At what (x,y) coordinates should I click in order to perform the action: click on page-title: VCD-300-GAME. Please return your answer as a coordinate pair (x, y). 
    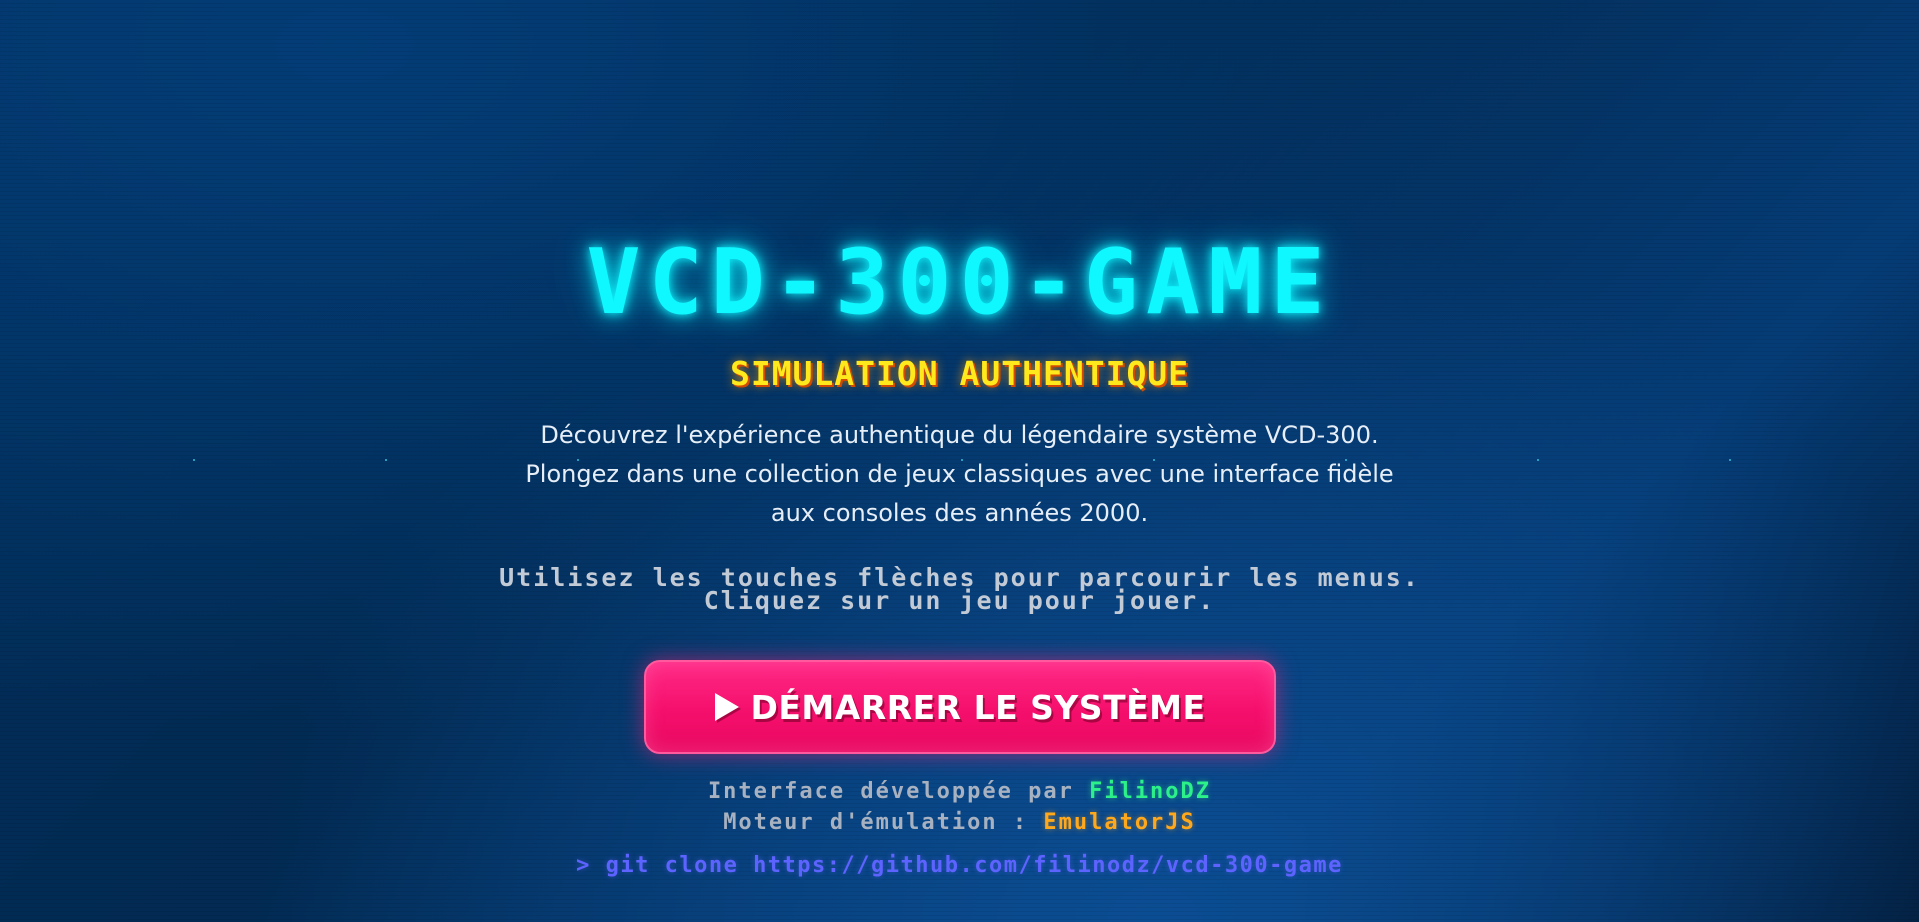
    Looking at the image, I should click on (959, 282).